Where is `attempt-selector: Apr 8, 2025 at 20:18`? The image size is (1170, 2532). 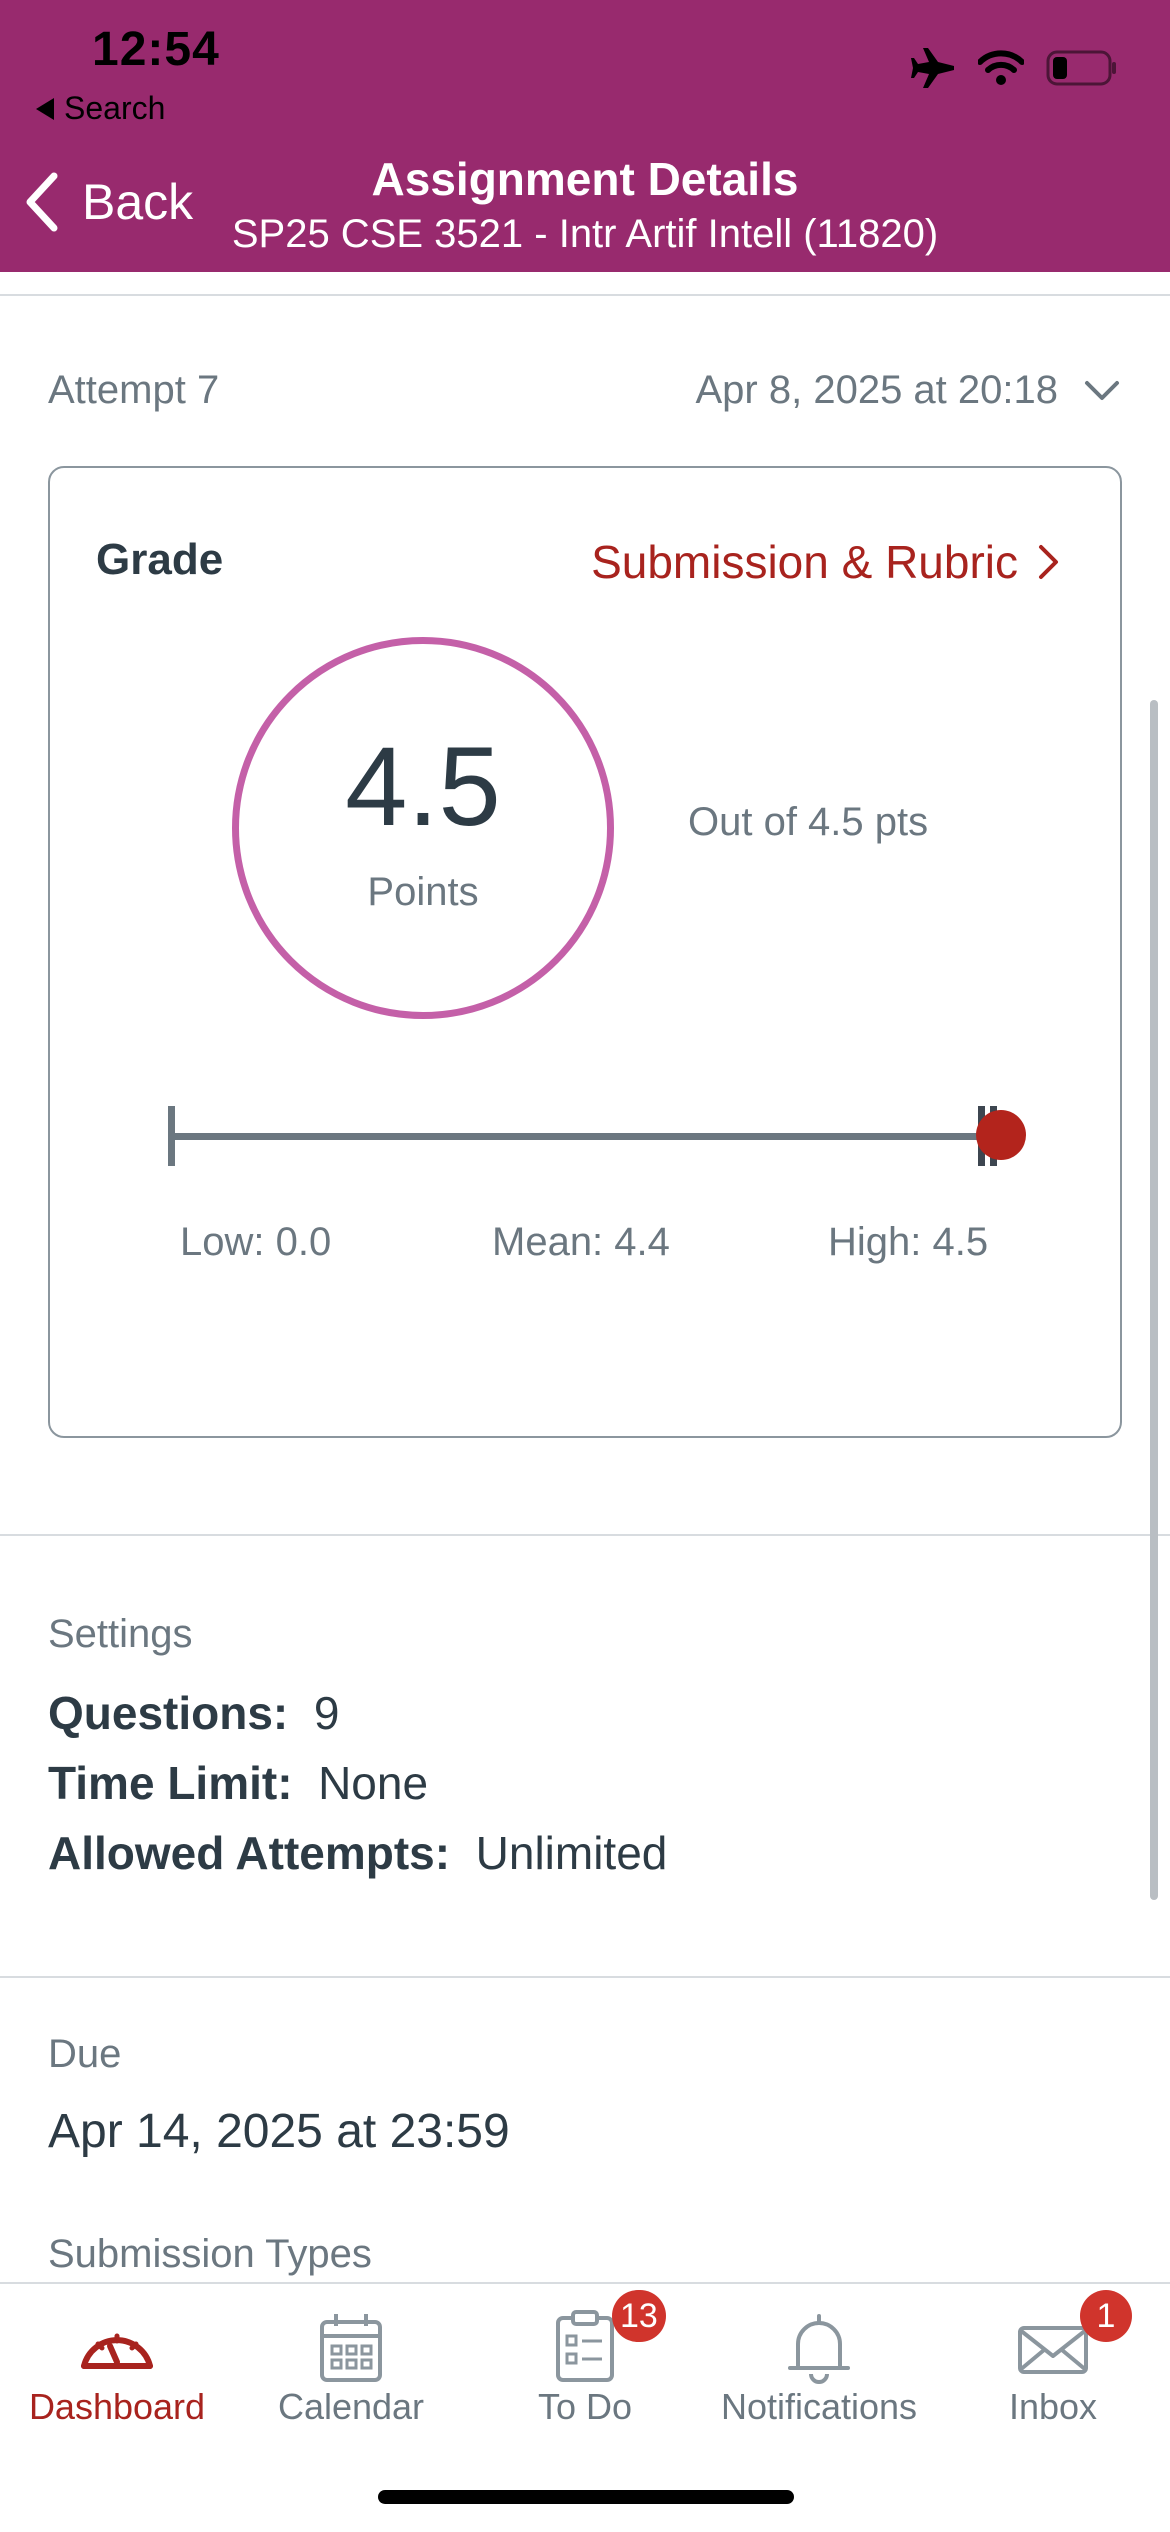 attempt-selector: Apr 8, 2025 at 20:18 is located at coordinates (908, 390).